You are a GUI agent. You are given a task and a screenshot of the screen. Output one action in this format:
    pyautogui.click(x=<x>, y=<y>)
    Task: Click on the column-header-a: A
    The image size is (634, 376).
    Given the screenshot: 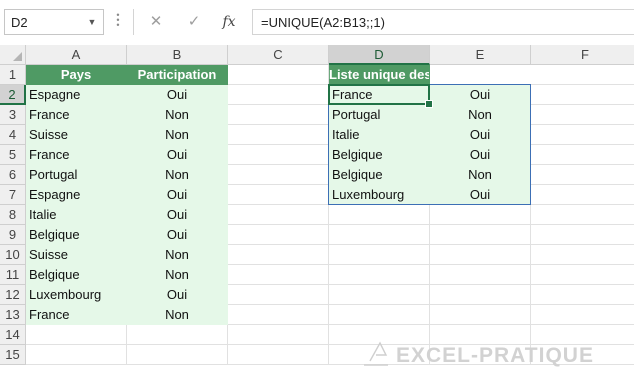 What is the action you would take?
    pyautogui.click(x=76, y=55)
    